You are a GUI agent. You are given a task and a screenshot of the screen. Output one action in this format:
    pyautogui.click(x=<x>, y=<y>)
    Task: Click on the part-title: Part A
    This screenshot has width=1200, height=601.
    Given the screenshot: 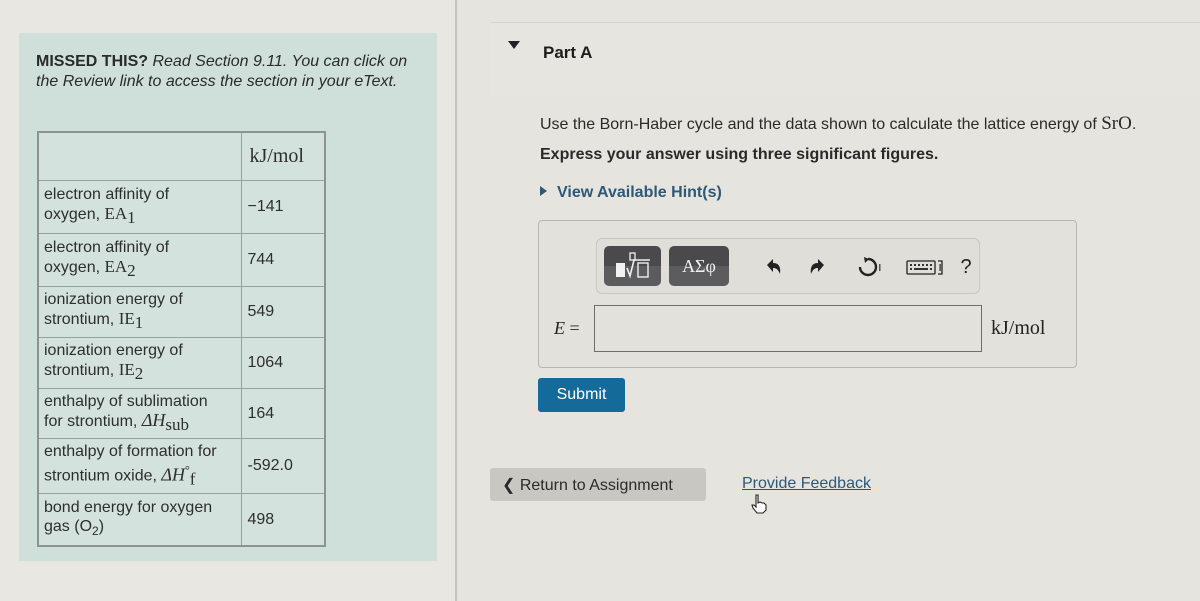 What is the action you would take?
    pyautogui.click(x=567, y=53)
    